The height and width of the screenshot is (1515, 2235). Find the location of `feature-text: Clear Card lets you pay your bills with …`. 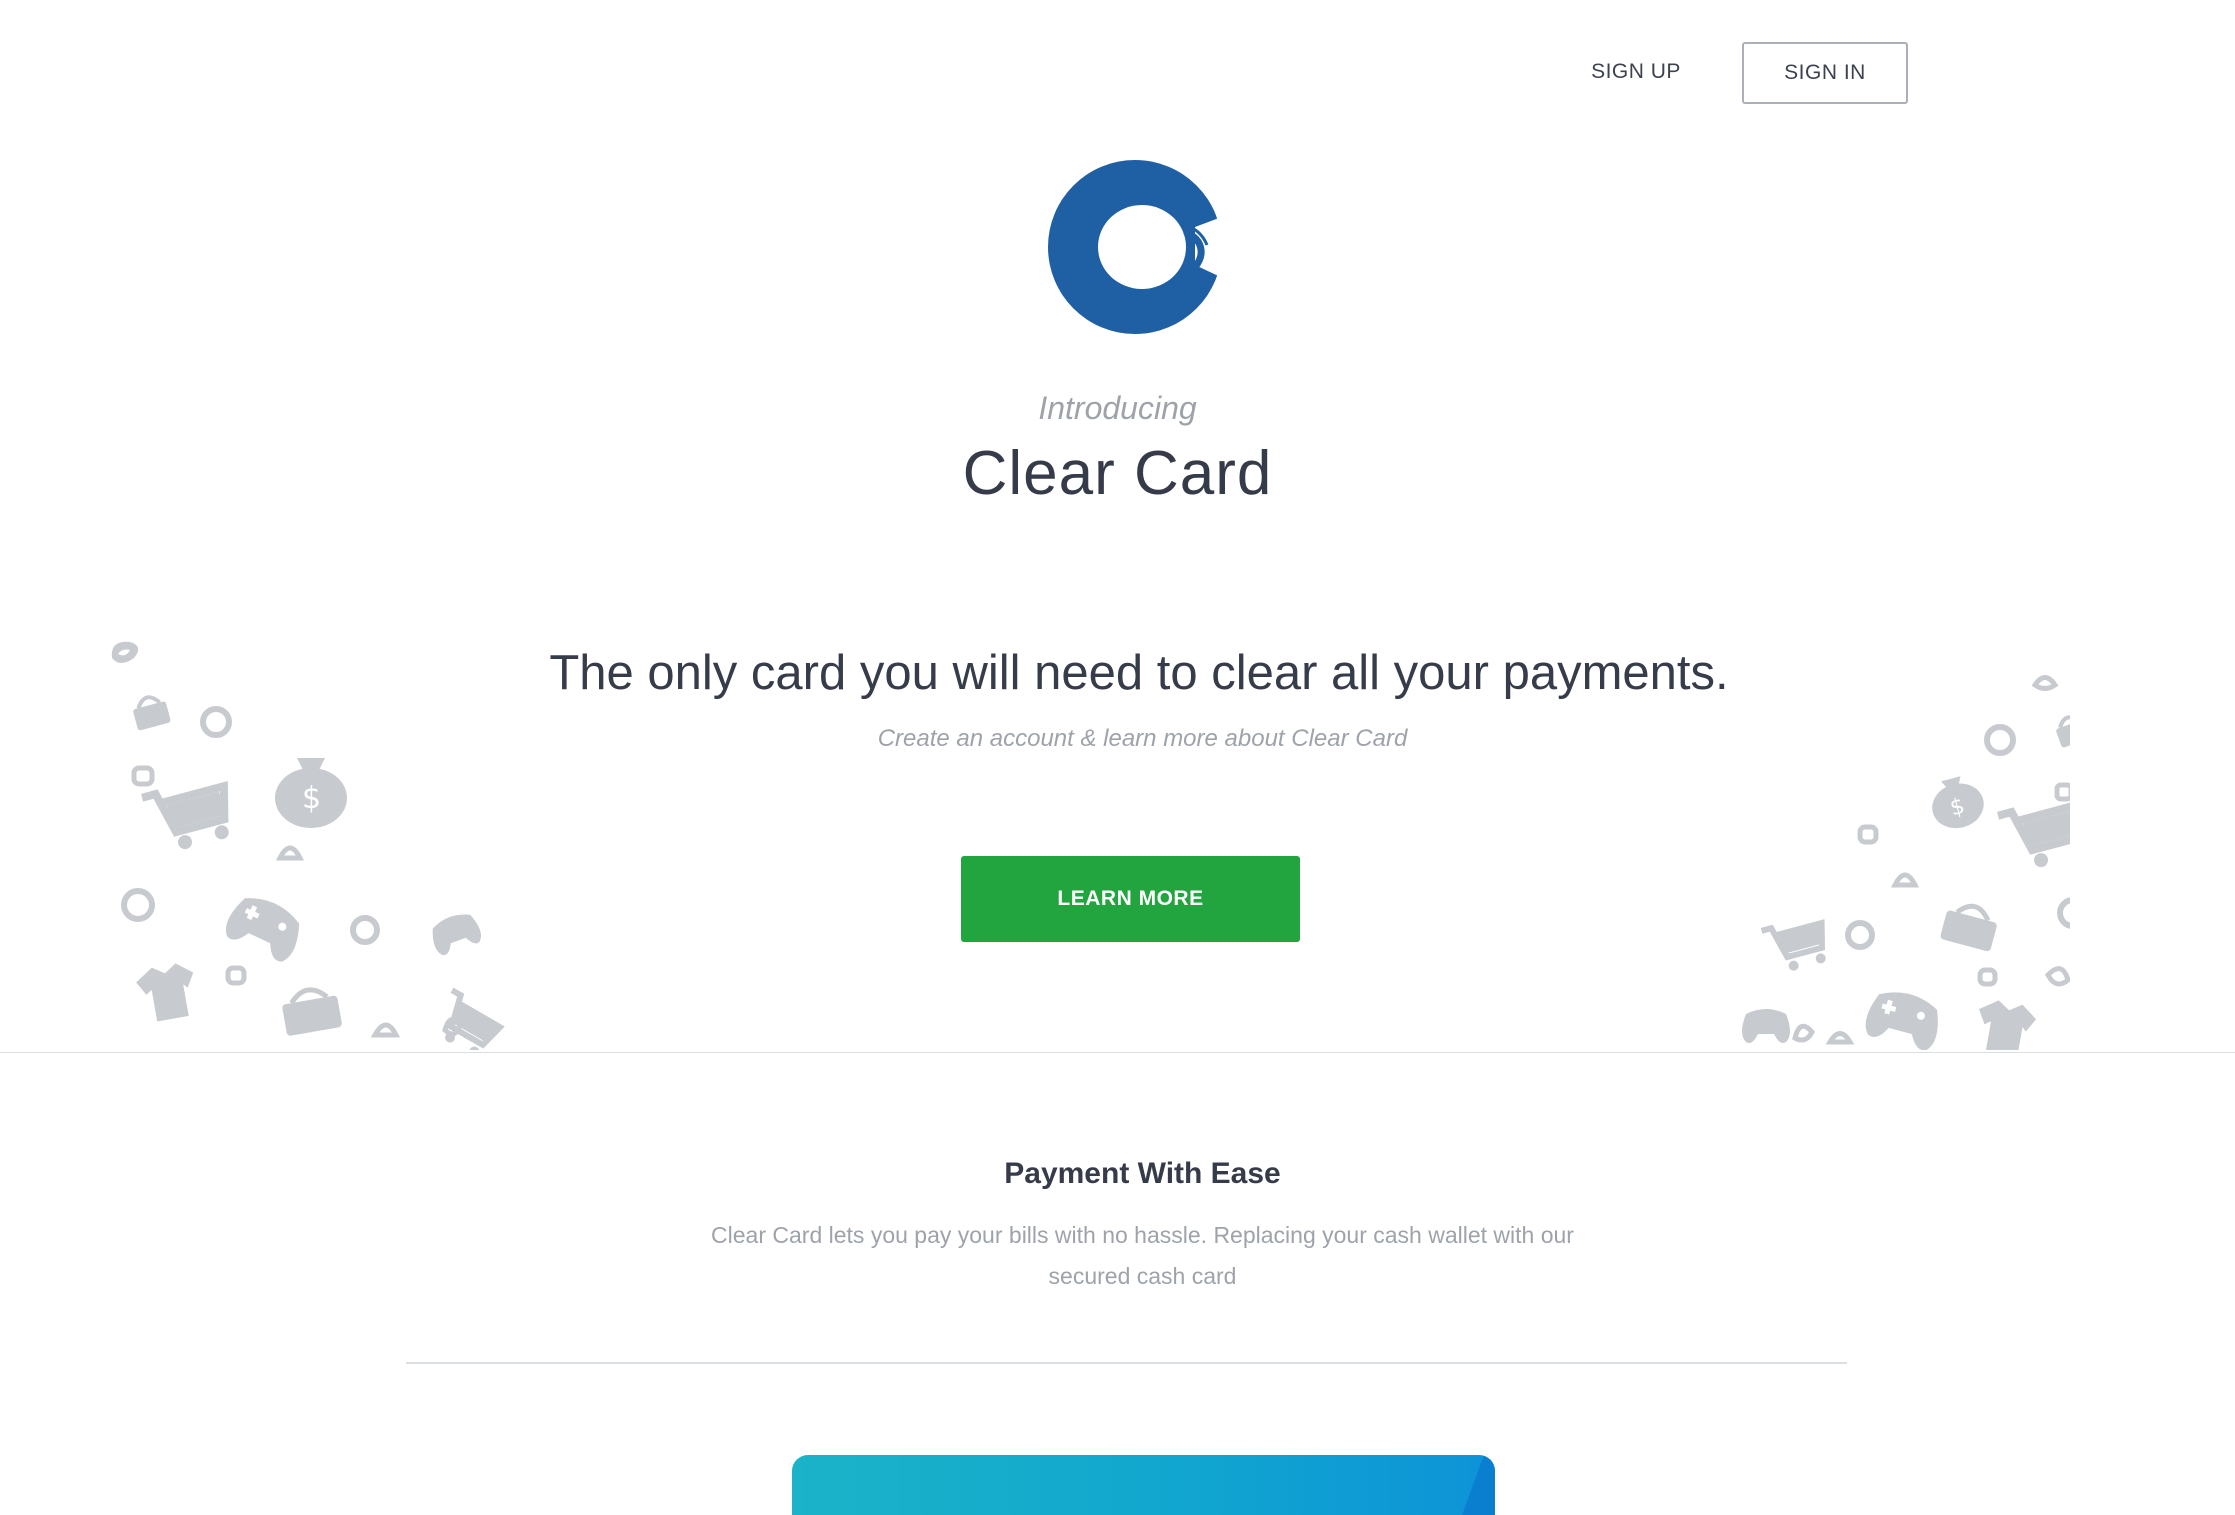

feature-text: Clear Card lets you pay your bills with … is located at coordinates (1142, 1255).